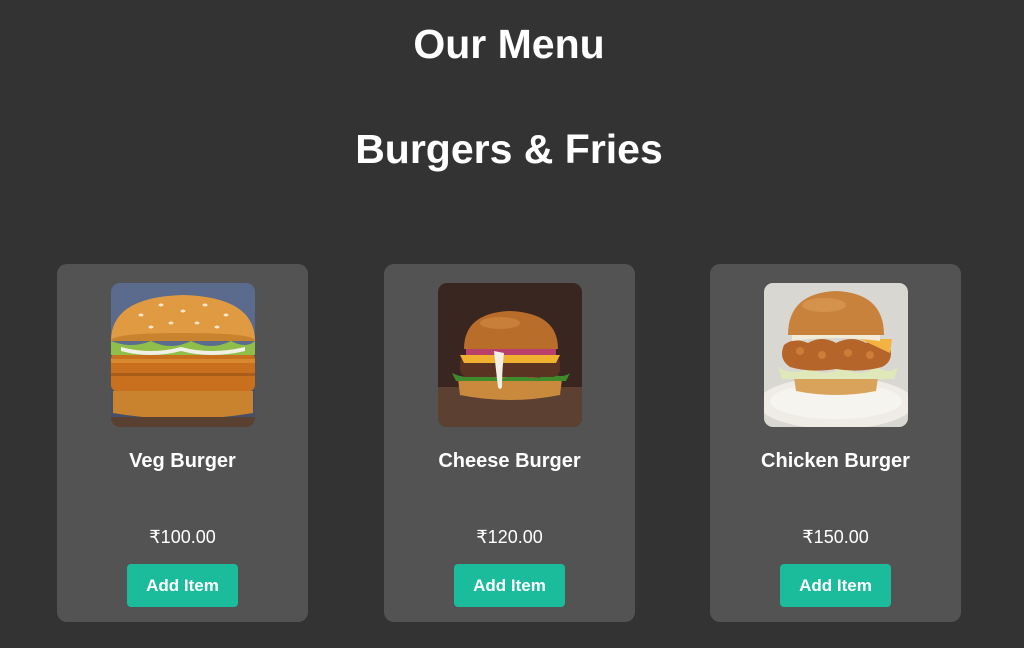  What do you see at coordinates (182, 461) in the screenshot?
I see `item-name: Veg Burger` at bounding box center [182, 461].